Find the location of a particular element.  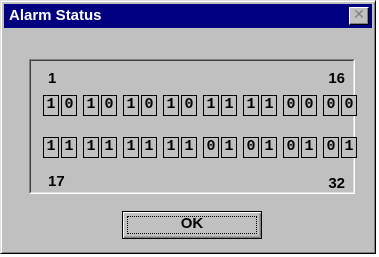

window-title: Alarm Status is located at coordinates (55, 15).